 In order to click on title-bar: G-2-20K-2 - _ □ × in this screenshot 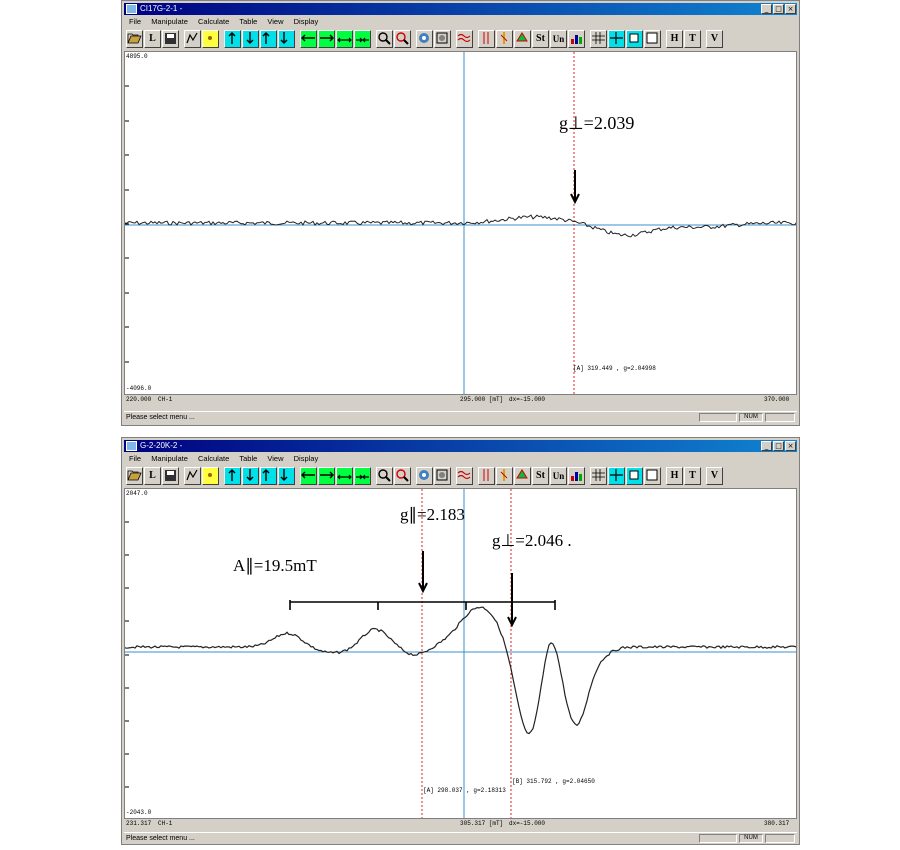, I will do `click(460, 446)`.